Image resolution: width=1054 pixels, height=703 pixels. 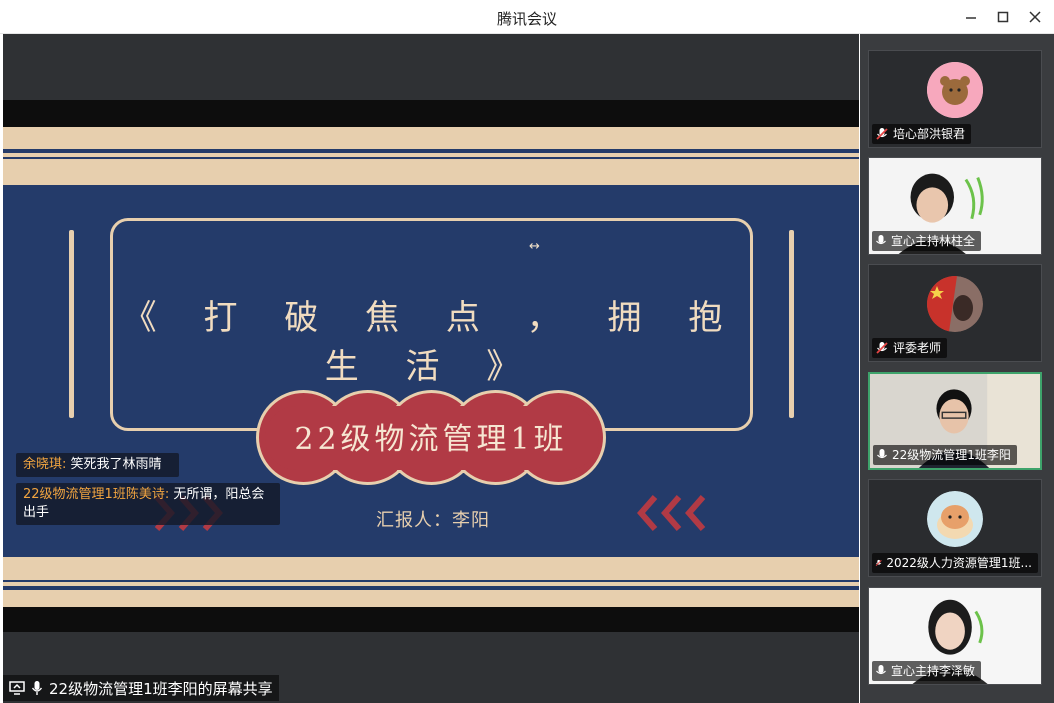 I want to click on chat-text: 笑死我了林雨晴, so click(x=114, y=464).